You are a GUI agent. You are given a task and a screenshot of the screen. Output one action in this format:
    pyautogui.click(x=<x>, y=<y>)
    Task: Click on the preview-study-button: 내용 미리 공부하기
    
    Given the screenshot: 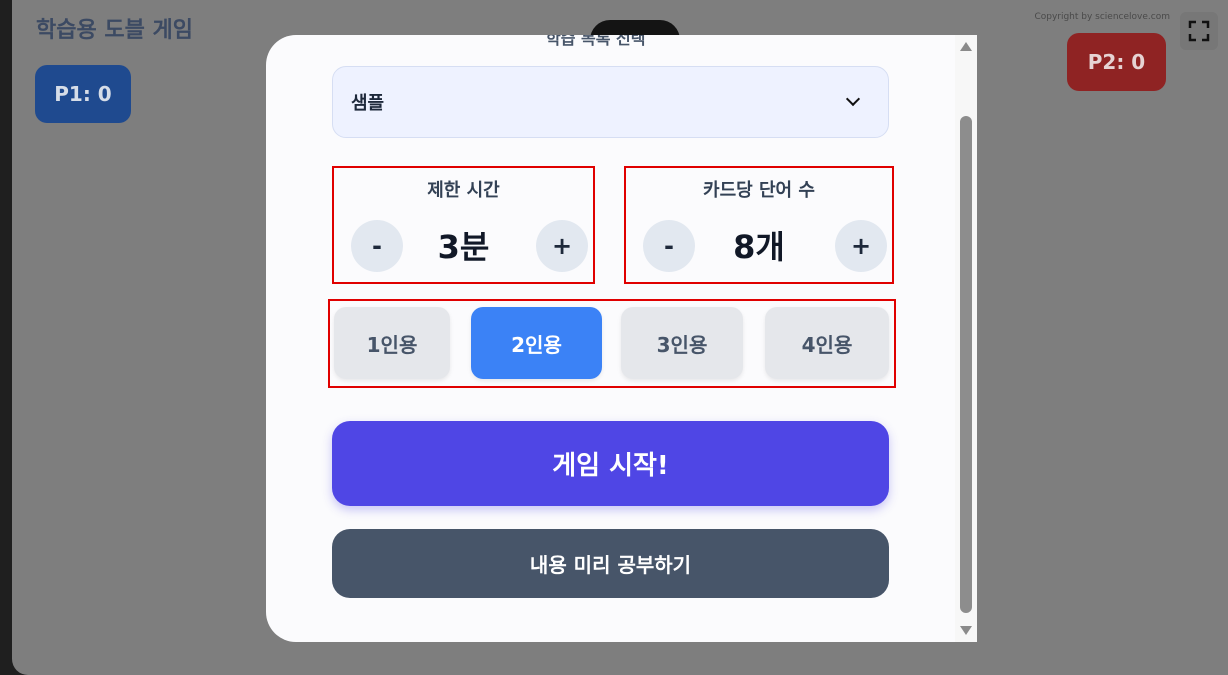 What is the action you would take?
    pyautogui.click(x=610, y=563)
    